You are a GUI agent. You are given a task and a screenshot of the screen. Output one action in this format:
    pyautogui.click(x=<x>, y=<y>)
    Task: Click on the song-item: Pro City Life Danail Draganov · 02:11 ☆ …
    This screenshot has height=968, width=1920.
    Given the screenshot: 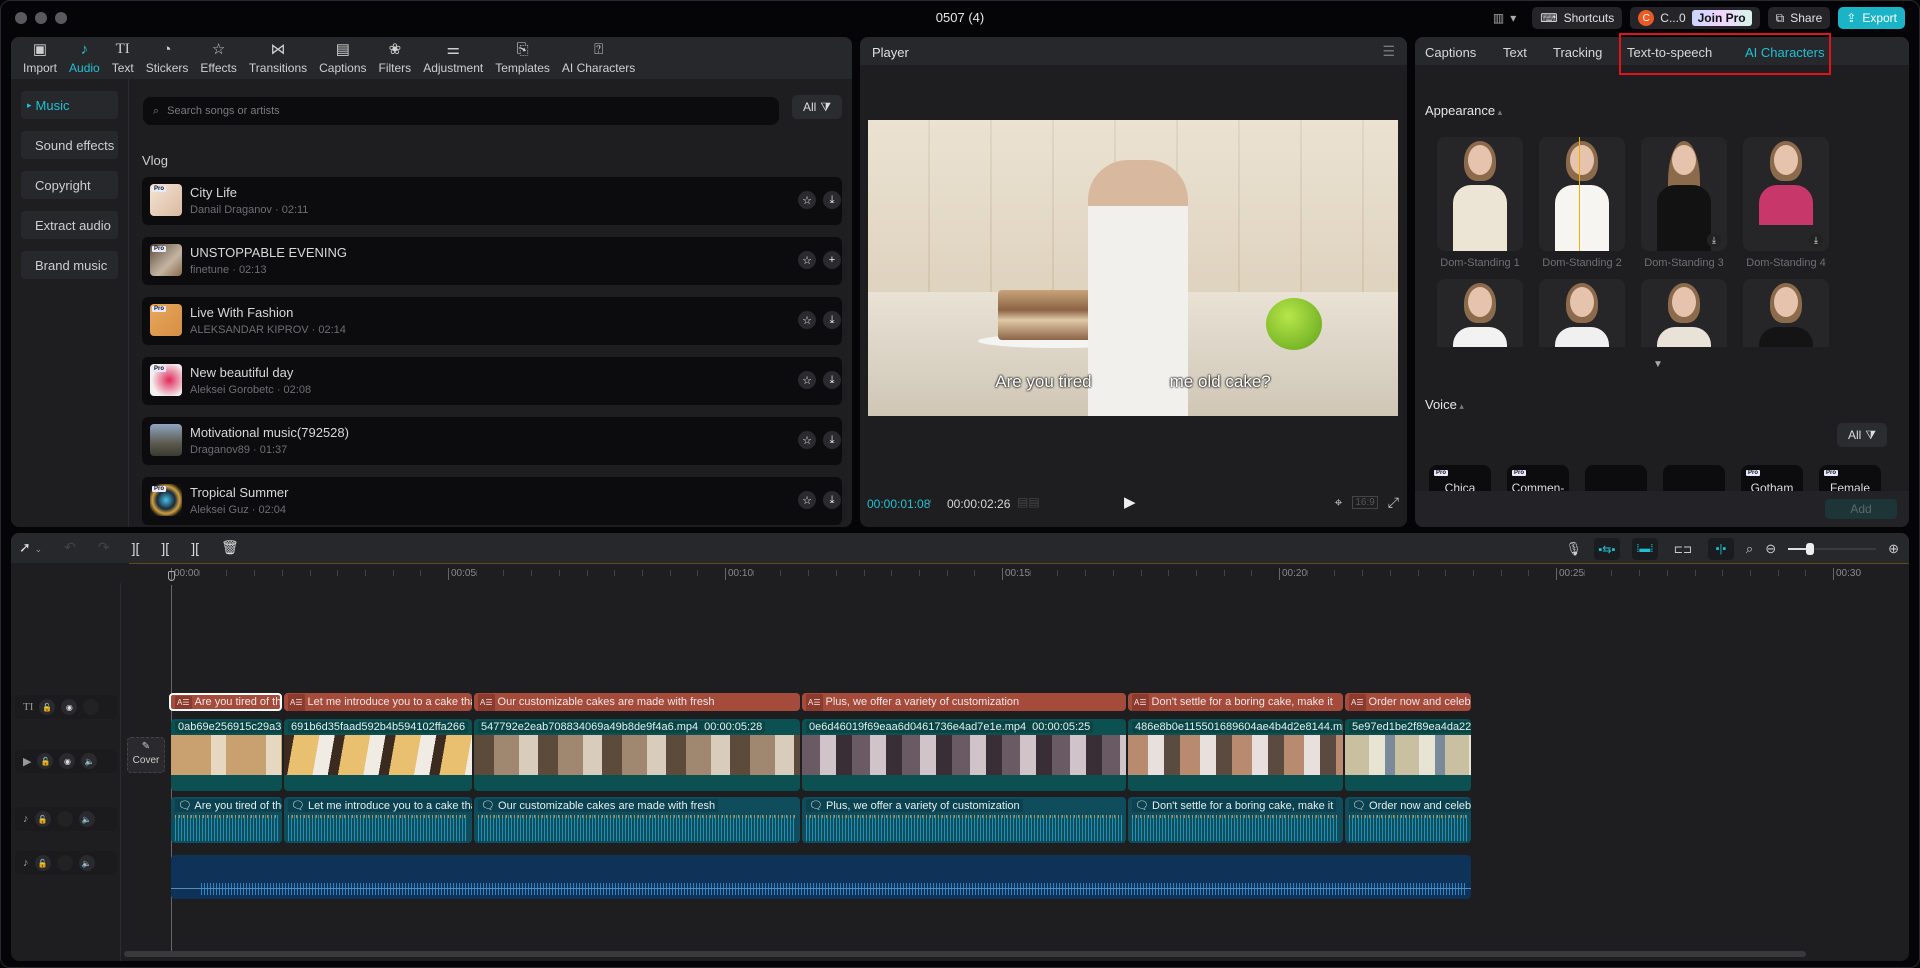 What is the action you would take?
    pyautogui.click(x=492, y=201)
    